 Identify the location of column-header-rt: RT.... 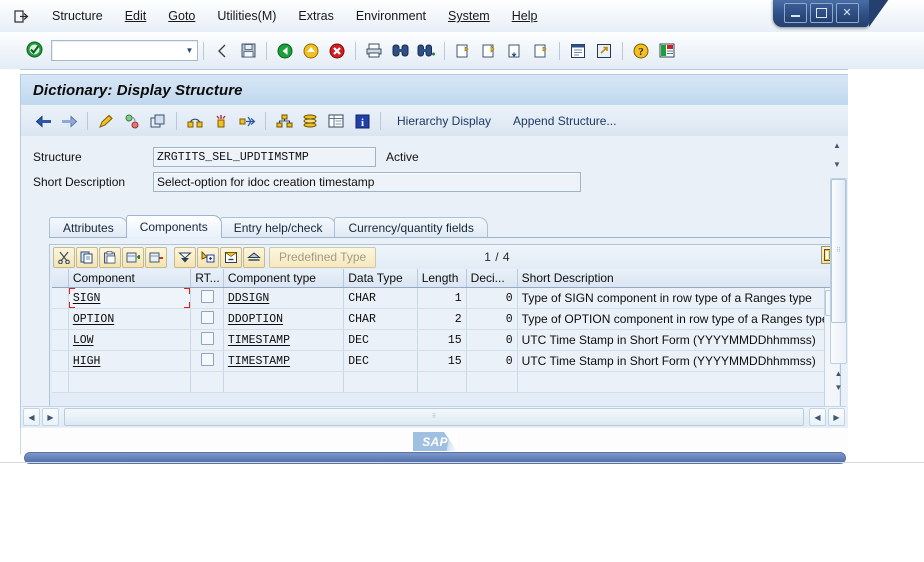
(207, 278).